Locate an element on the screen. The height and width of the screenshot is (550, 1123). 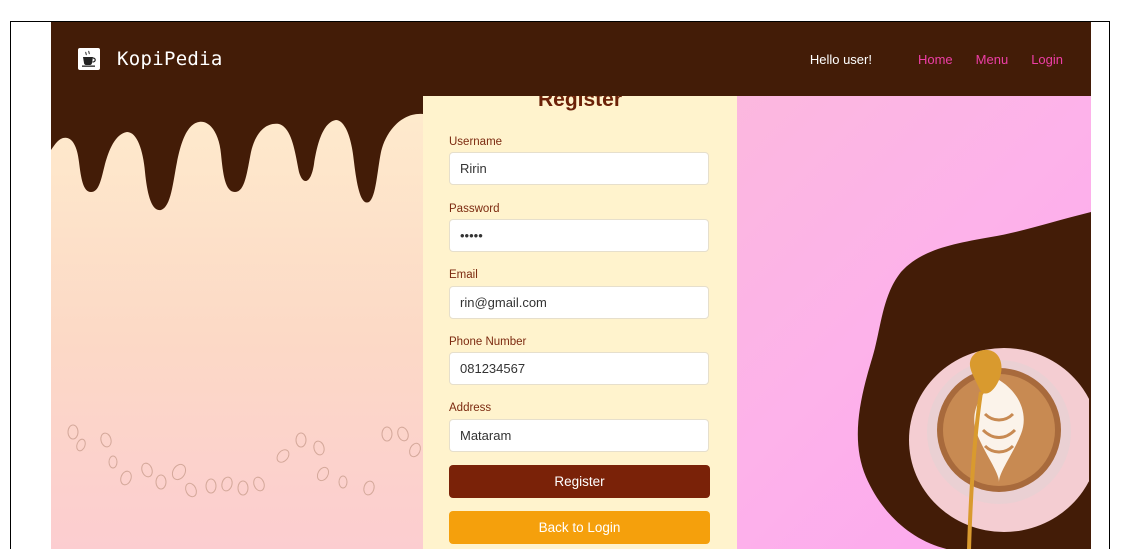
register-button: Register is located at coordinates (579, 481).